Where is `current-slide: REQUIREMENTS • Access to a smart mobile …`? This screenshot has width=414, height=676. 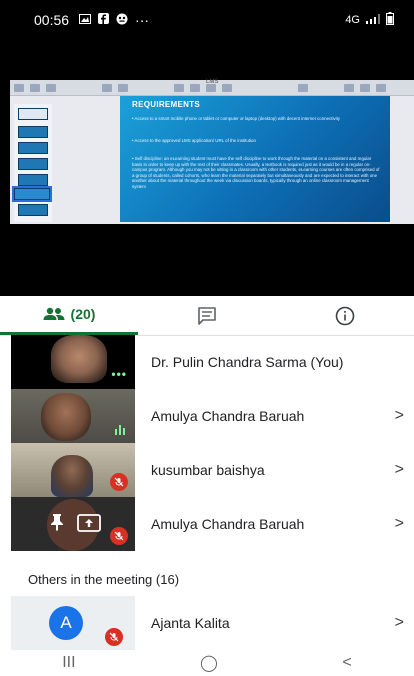 current-slide: REQUIREMENTS • Access to a smart mobile … is located at coordinates (255, 159).